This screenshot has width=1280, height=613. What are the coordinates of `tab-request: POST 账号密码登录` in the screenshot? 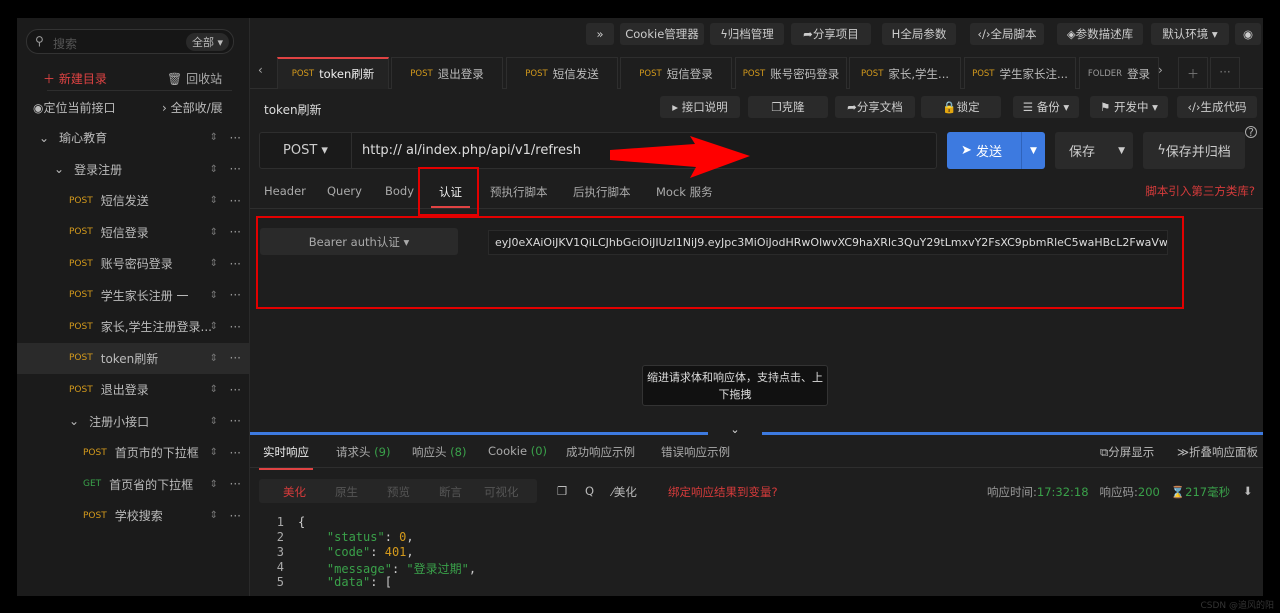 It's located at (791, 73).